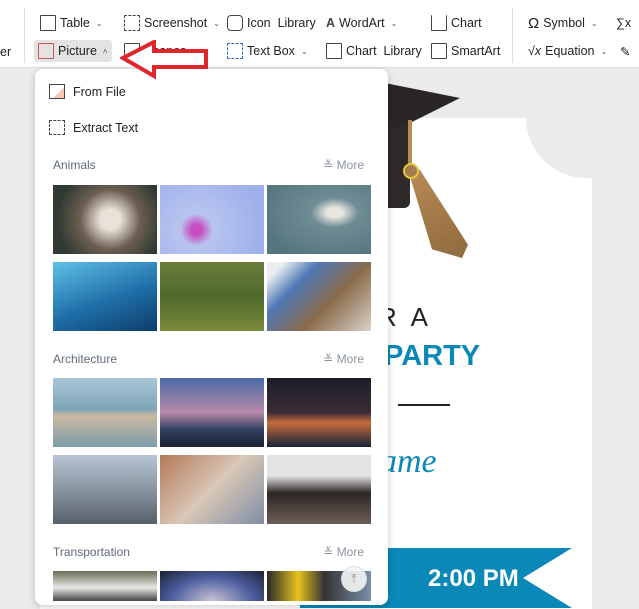 The height and width of the screenshot is (609, 639). What do you see at coordinates (235, 51) in the screenshot?
I see `textbox-icon` at bounding box center [235, 51].